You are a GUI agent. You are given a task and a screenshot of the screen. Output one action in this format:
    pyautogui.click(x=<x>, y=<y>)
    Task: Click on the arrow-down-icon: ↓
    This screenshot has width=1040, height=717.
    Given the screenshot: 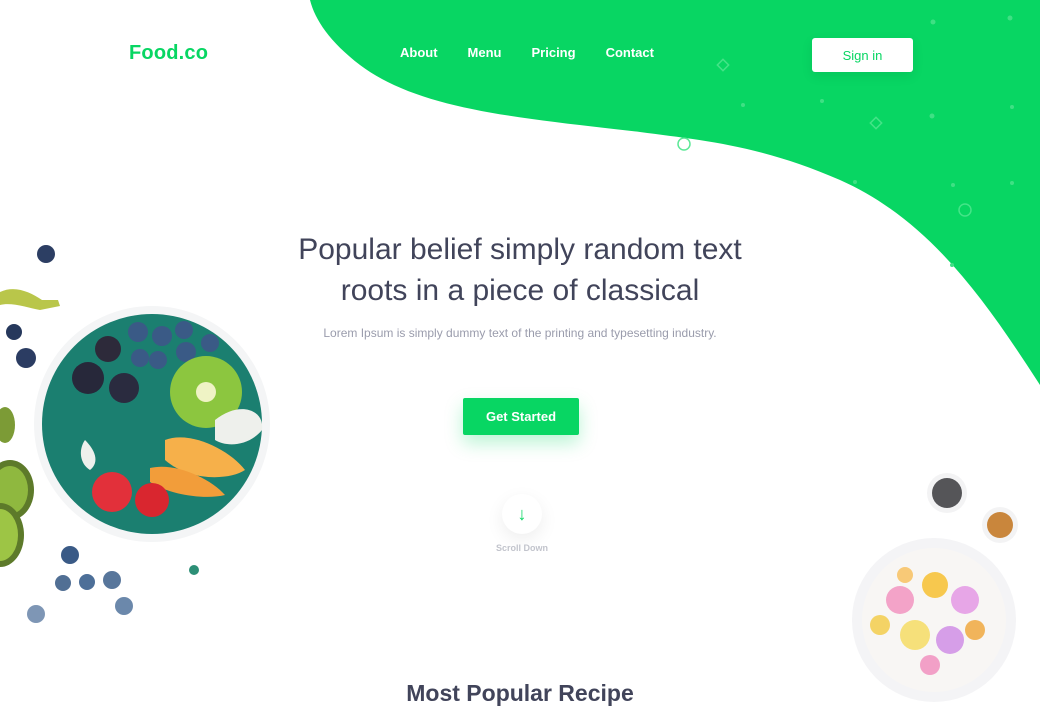 What is the action you would take?
    pyautogui.click(x=522, y=514)
    